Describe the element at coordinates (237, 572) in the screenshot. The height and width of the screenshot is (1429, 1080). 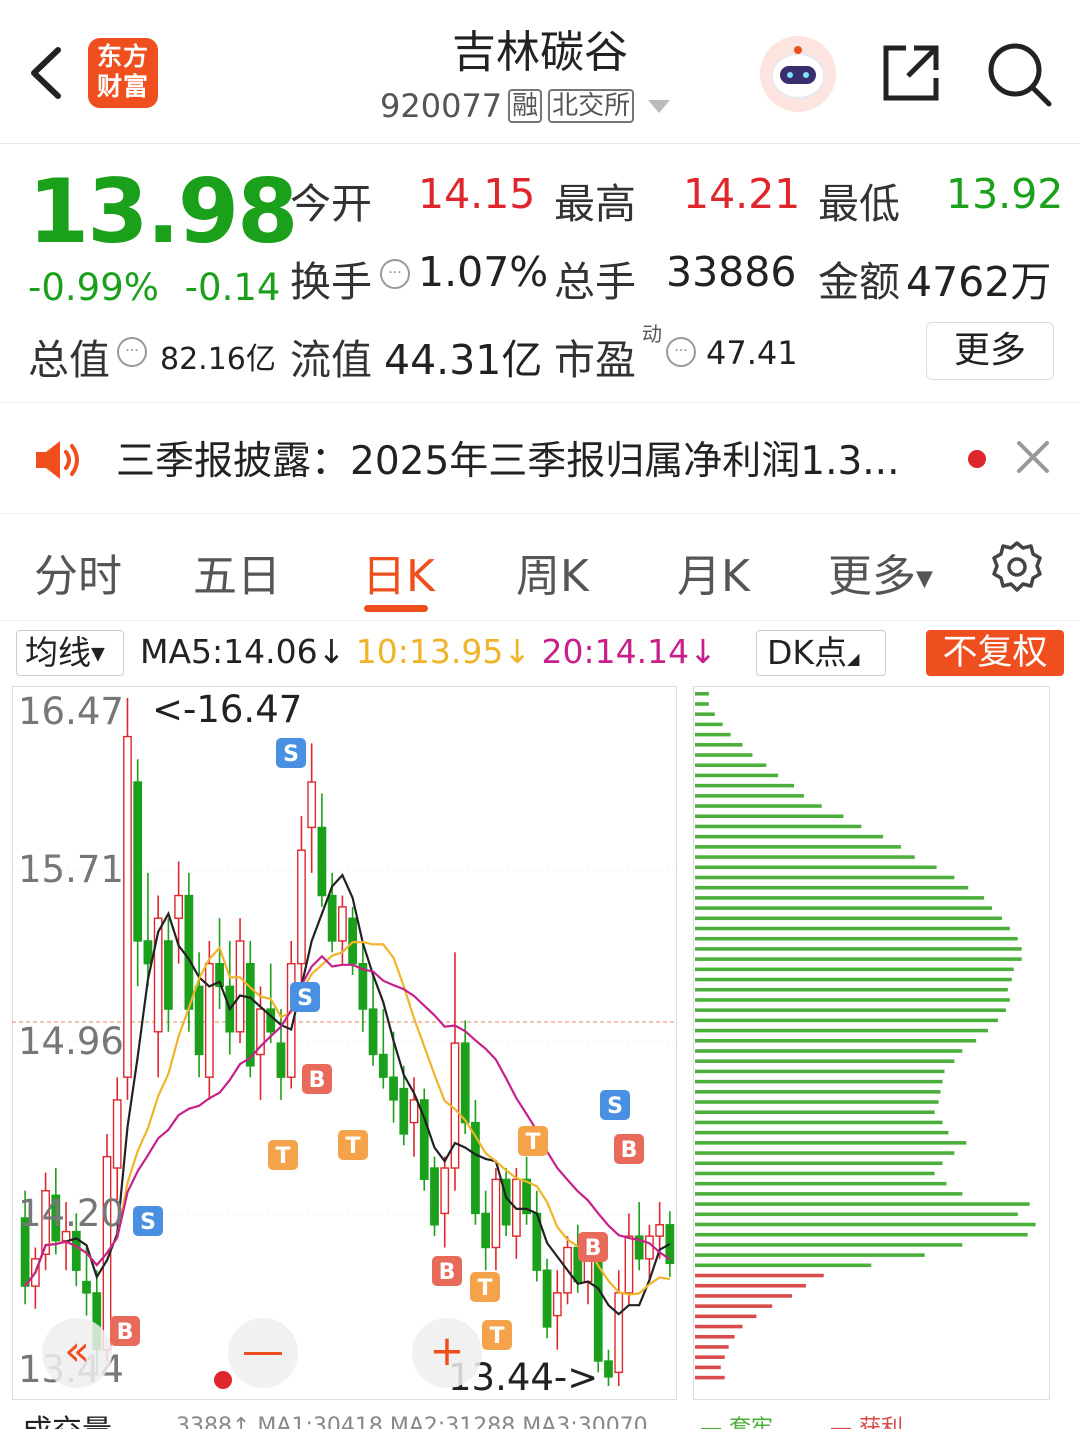
I see `tab-wuri: 五日` at that location.